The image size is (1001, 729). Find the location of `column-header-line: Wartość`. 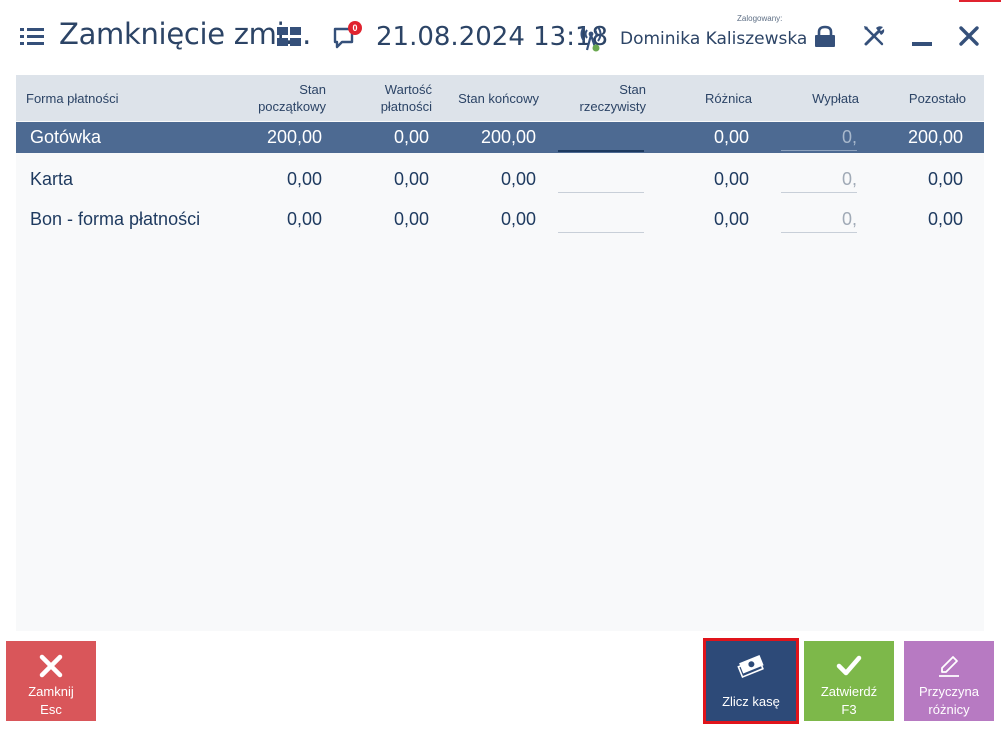

column-header-line: Wartość is located at coordinates (408, 89).